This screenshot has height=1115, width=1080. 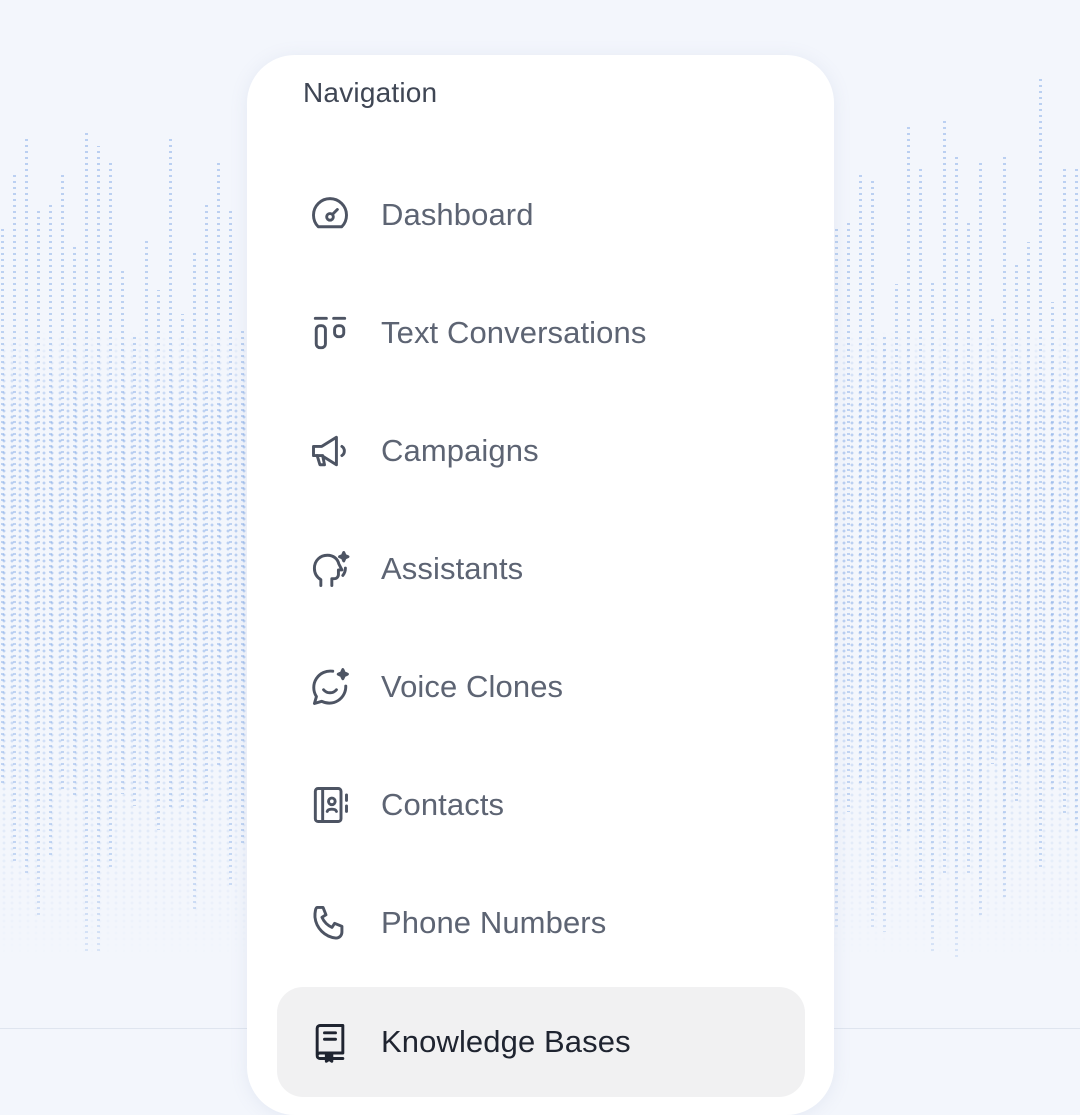 What do you see at coordinates (330, 333) in the screenshot?
I see `columns-icon` at bounding box center [330, 333].